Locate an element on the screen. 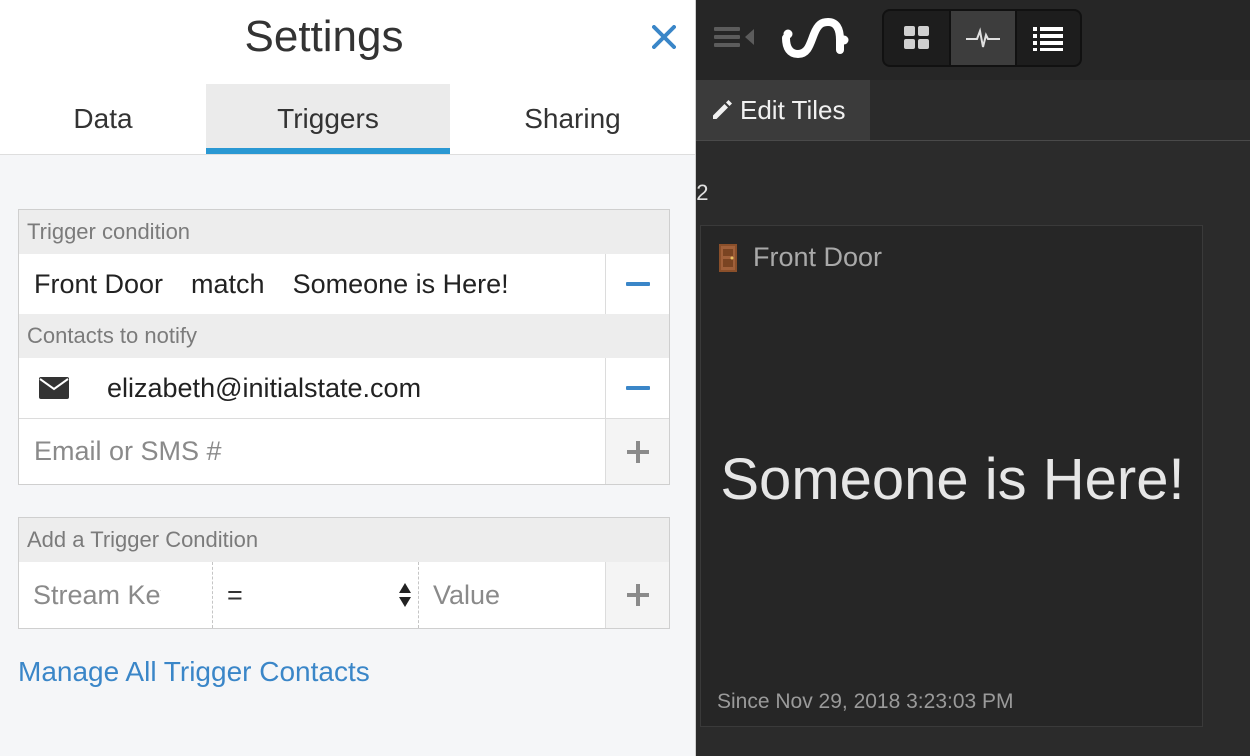 The width and height of the screenshot is (1250, 756). pencil-icon is located at coordinates (722, 109).